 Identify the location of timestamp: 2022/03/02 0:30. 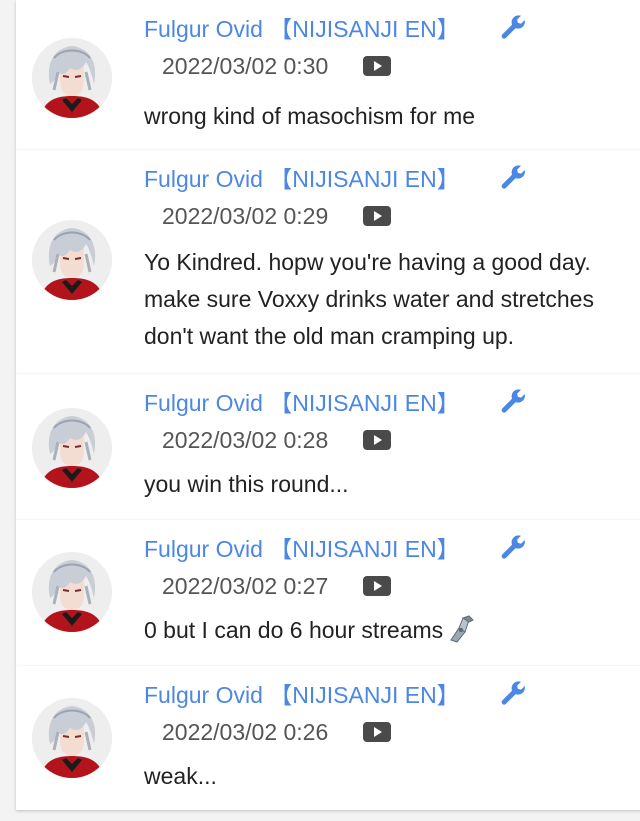
(245, 66).